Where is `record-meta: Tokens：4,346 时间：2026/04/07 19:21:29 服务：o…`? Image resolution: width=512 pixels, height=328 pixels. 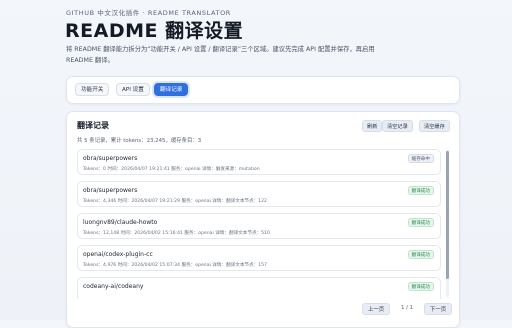
record-meta: Tokens：4,346 时间：2026/04/07 19:21:29 服务：o… is located at coordinates (175, 201).